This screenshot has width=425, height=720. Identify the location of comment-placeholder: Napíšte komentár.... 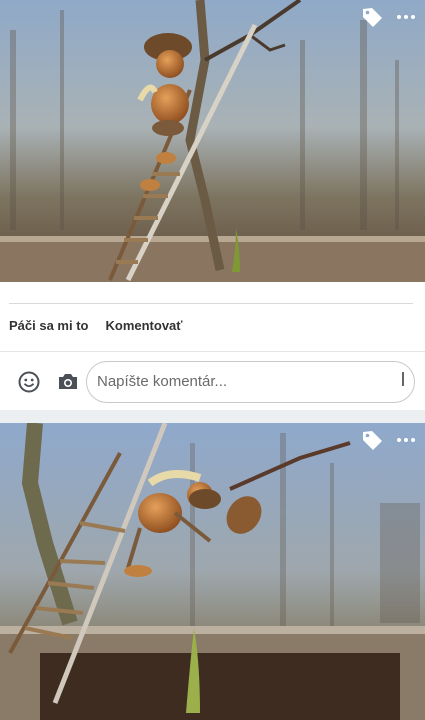
(162, 381).